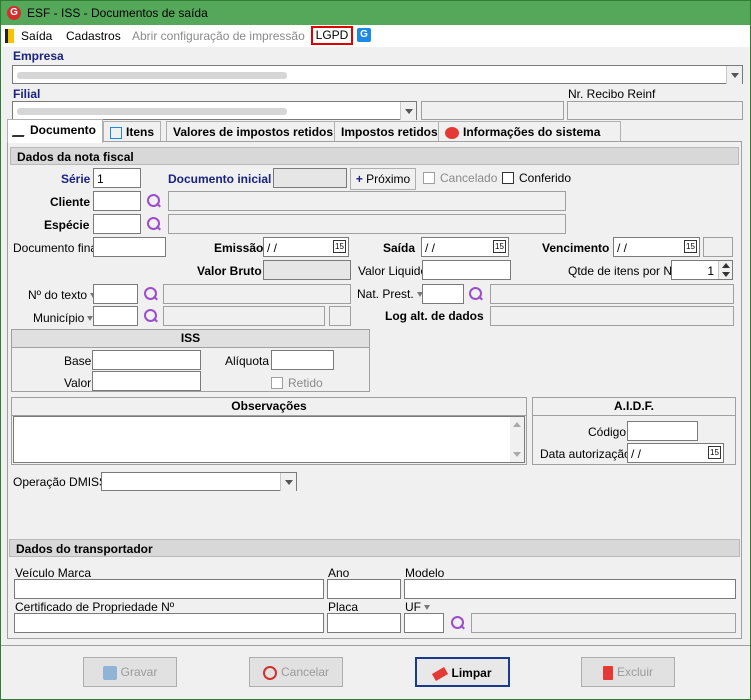 The image size is (751, 700). Describe the element at coordinates (364, 35) in the screenshot. I see `help-g-icon: G` at that location.